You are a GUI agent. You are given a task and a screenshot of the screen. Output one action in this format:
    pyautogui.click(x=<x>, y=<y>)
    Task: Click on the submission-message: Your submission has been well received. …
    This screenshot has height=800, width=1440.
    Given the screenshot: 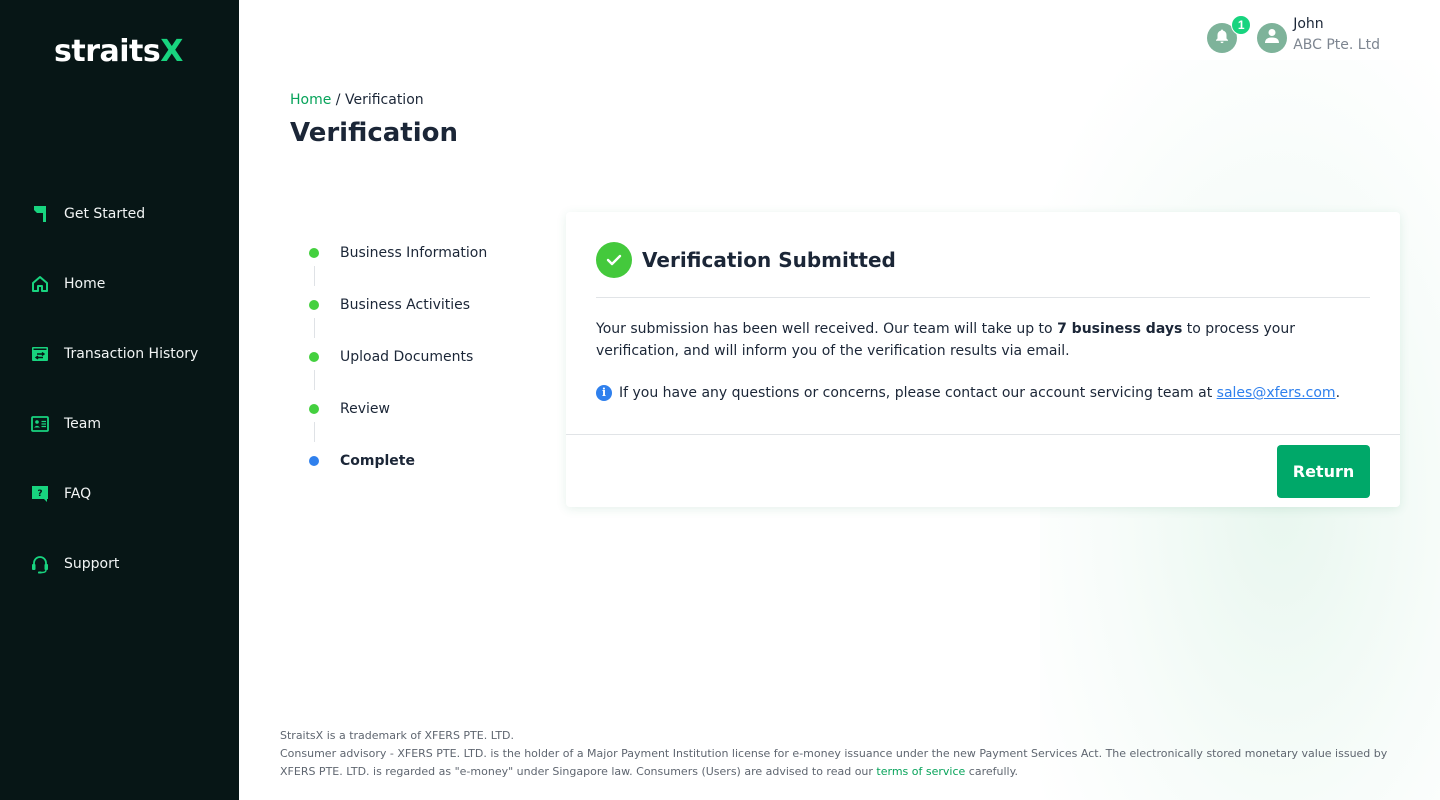 What is the action you would take?
    pyautogui.click(x=978, y=340)
    